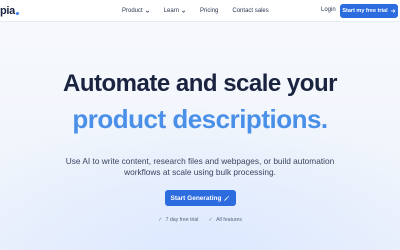 This screenshot has height=250, width=400. I want to click on nav-item-learn: Learn, so click(175, 11).